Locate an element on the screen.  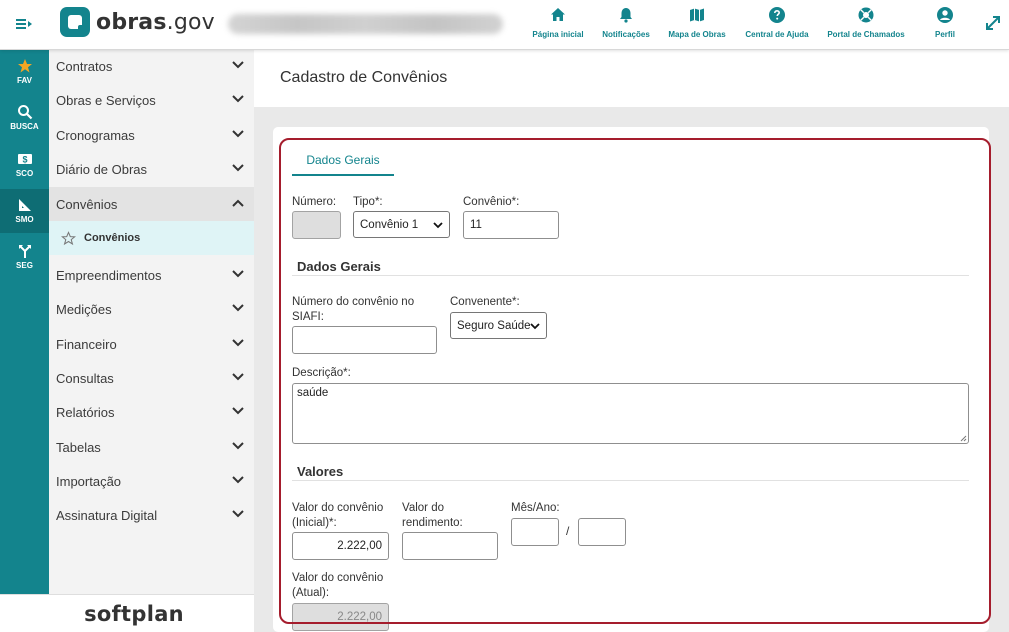
app-name: obras.gov is located at coordinates (155, 22).